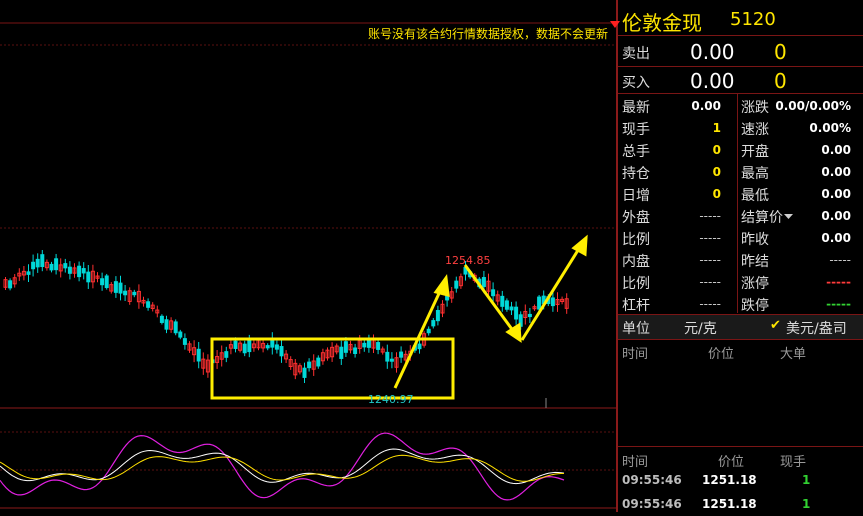  I want to click on instrument-code: 5120, so click(753, 19).